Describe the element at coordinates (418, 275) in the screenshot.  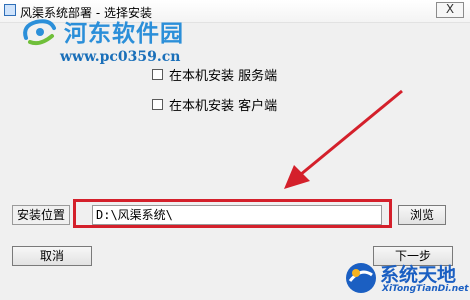
I see `watermark-bottom-name: 系统天地` at that location.